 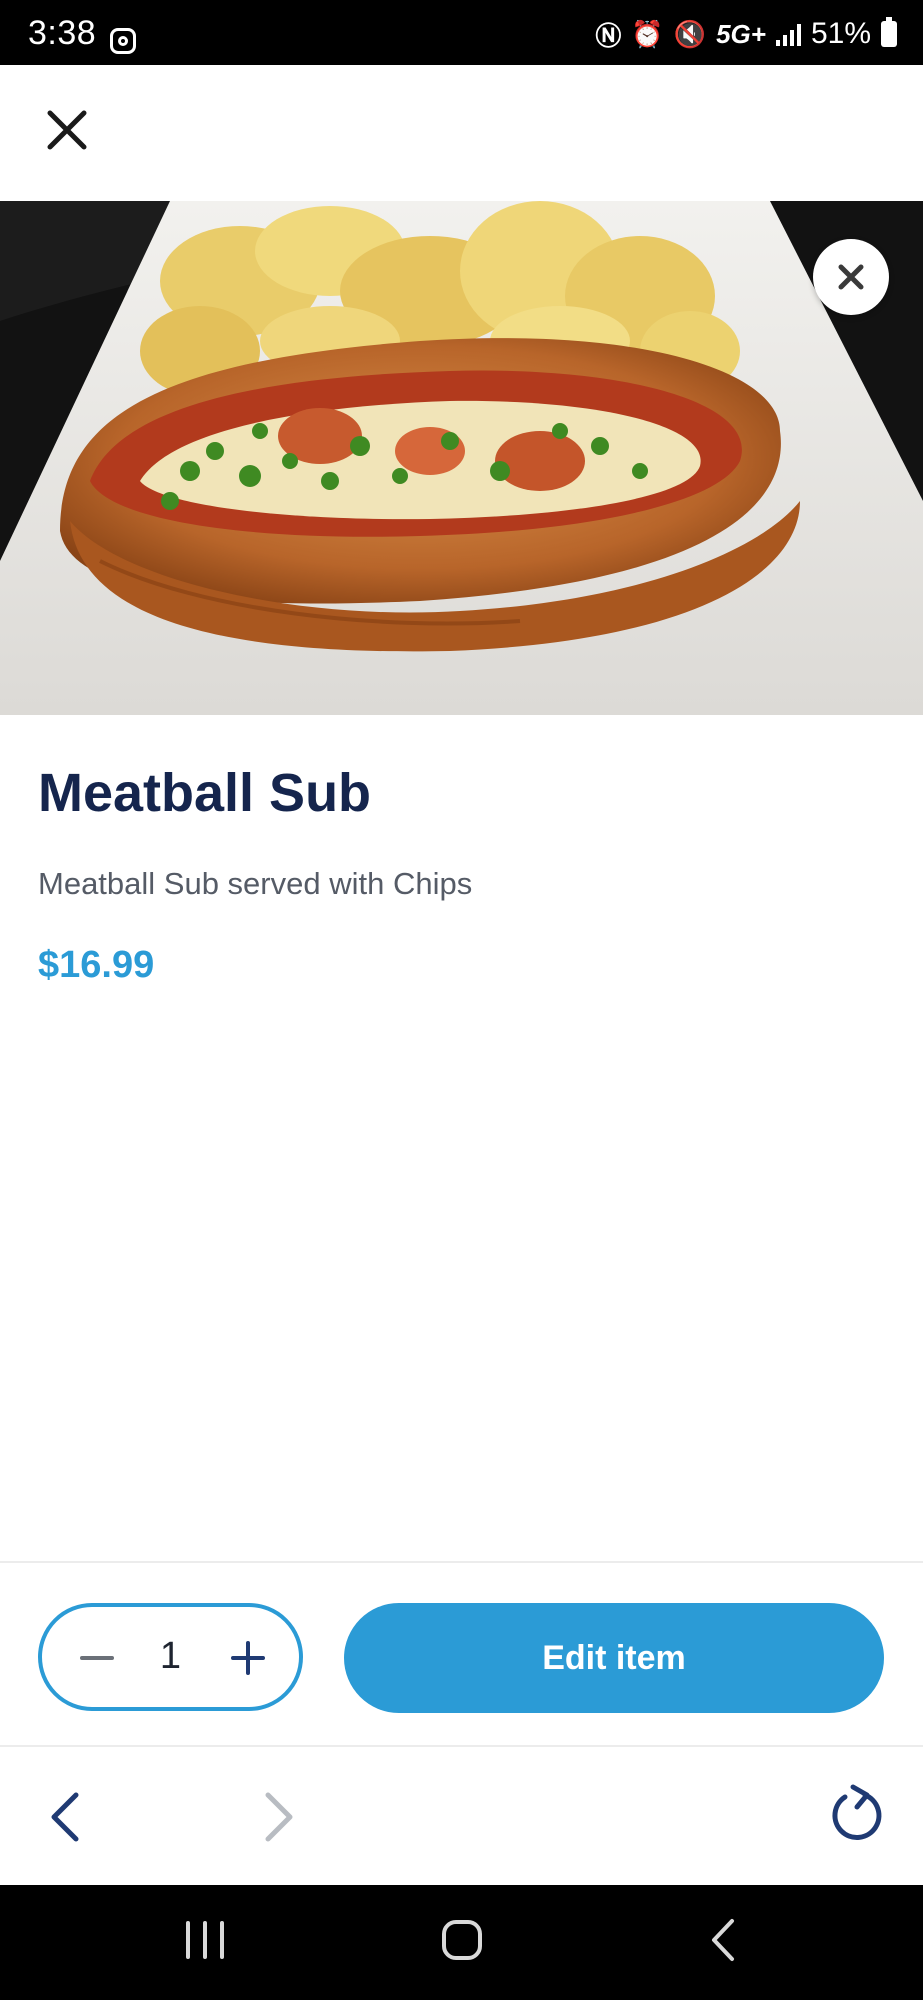 I want to click on item-price: $16.99, so click(x=96, y=965).